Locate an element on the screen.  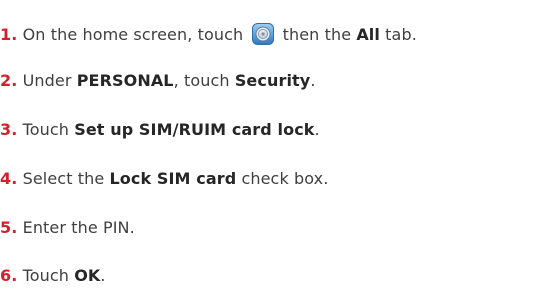
sim-card-lock-label: Set up SIM/RUIM card lock is located at coordinates (194, 129).